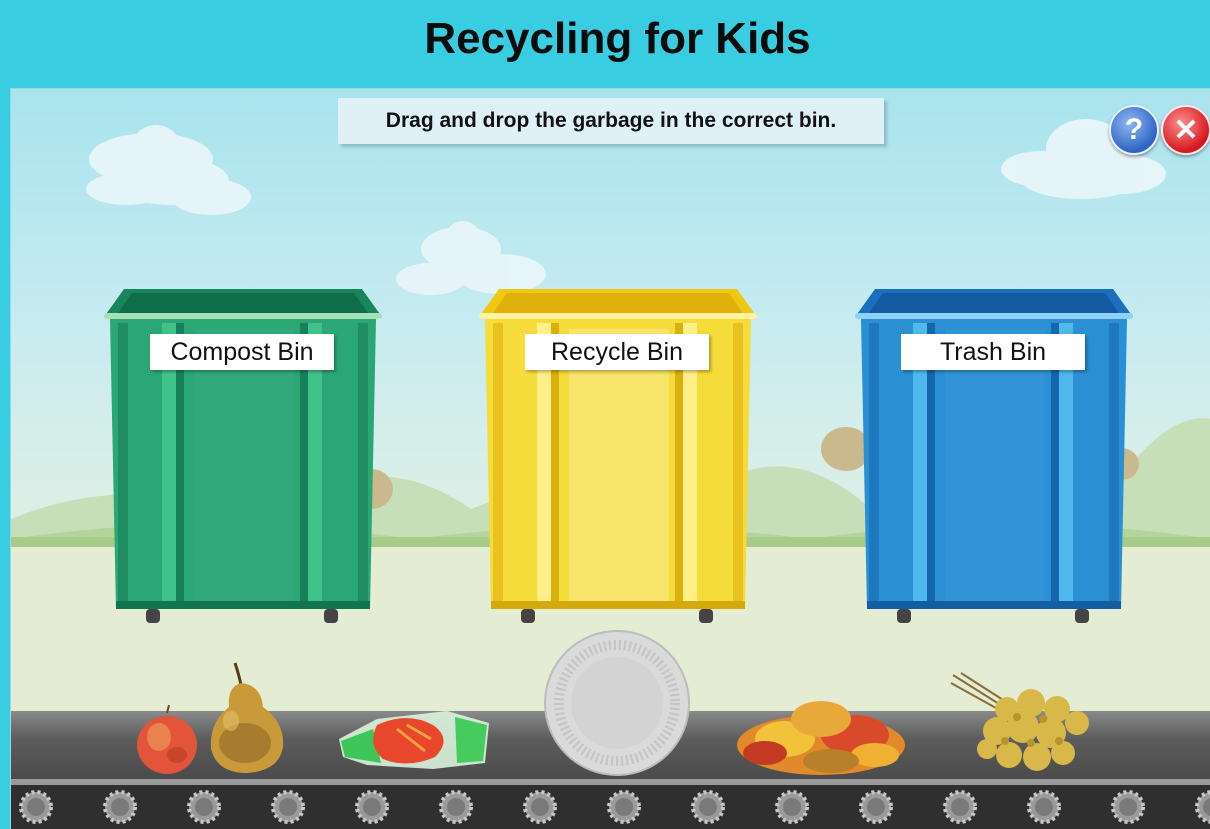  I want to click on dry-leaves-item, so click(821, 735).